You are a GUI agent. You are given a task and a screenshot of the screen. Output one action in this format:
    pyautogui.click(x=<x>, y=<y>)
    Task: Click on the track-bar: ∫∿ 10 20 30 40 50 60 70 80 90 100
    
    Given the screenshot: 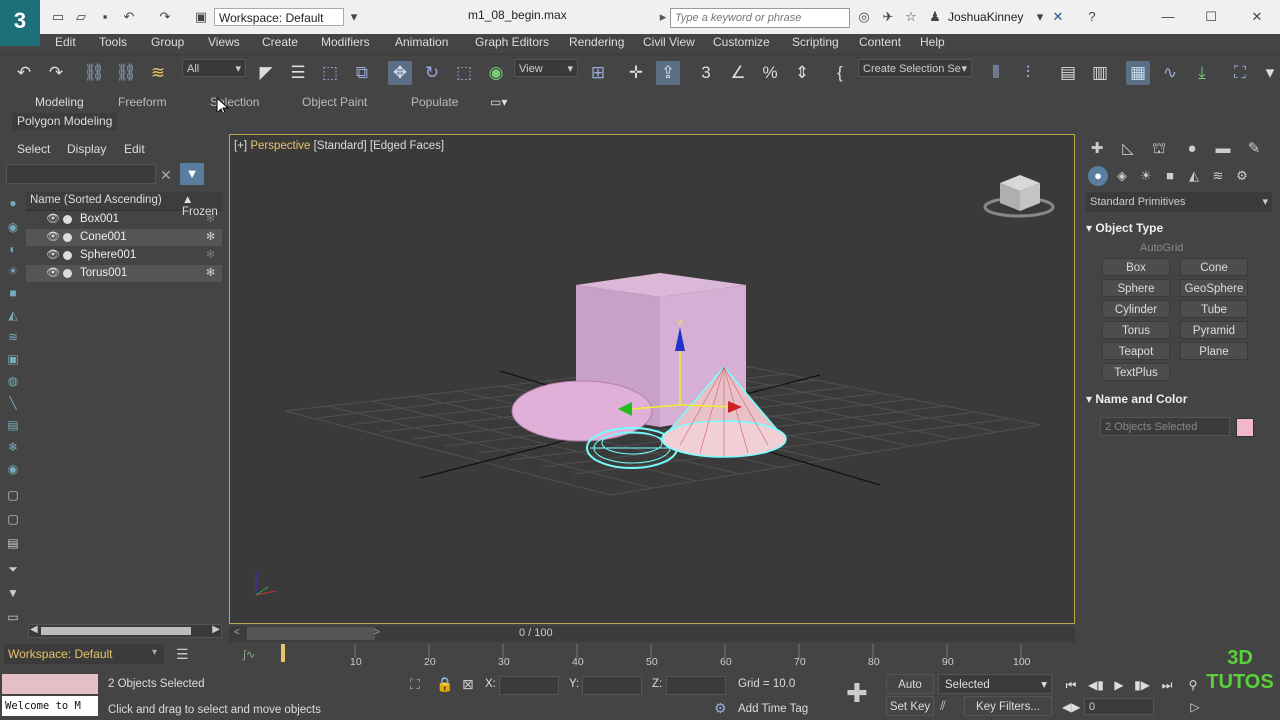 What is the action you would take?
    pyautogui.click(x=634, y=658)
    